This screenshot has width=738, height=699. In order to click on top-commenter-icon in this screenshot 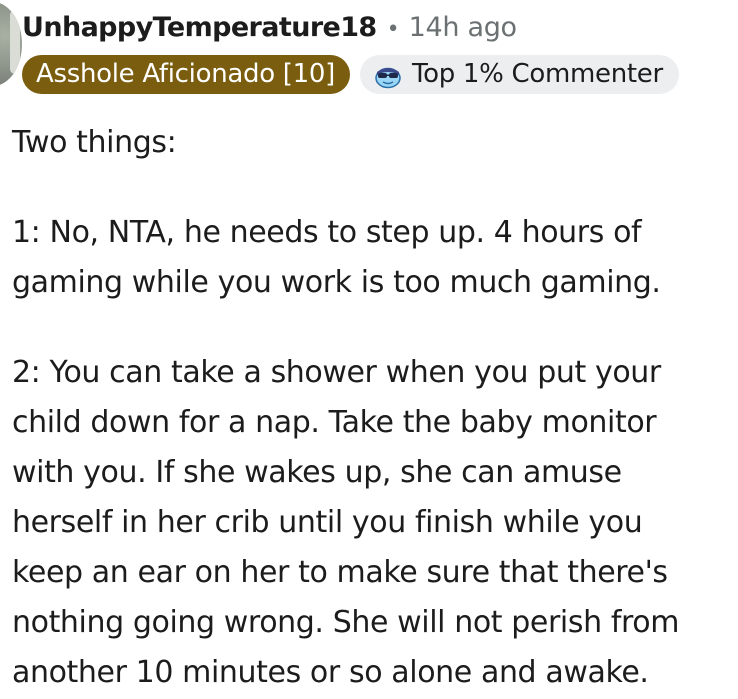, I will do `click(388, 77)`.